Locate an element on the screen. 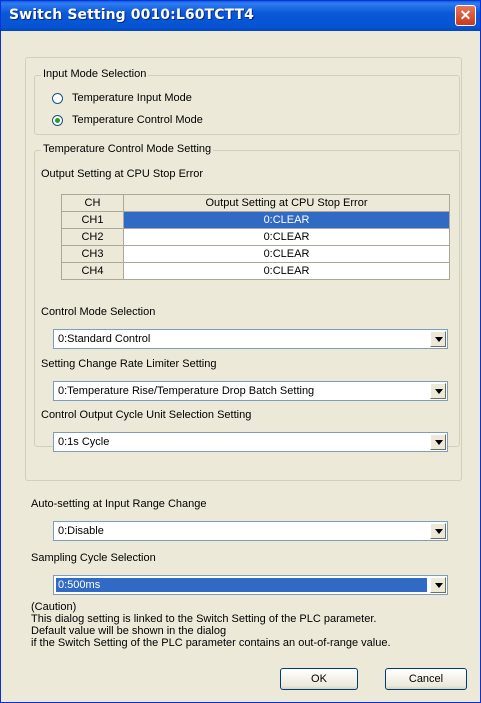 Image resolution: width=481 pixels, height=703 pixels. close-button: ✕ is located at coordinates (465, 15).